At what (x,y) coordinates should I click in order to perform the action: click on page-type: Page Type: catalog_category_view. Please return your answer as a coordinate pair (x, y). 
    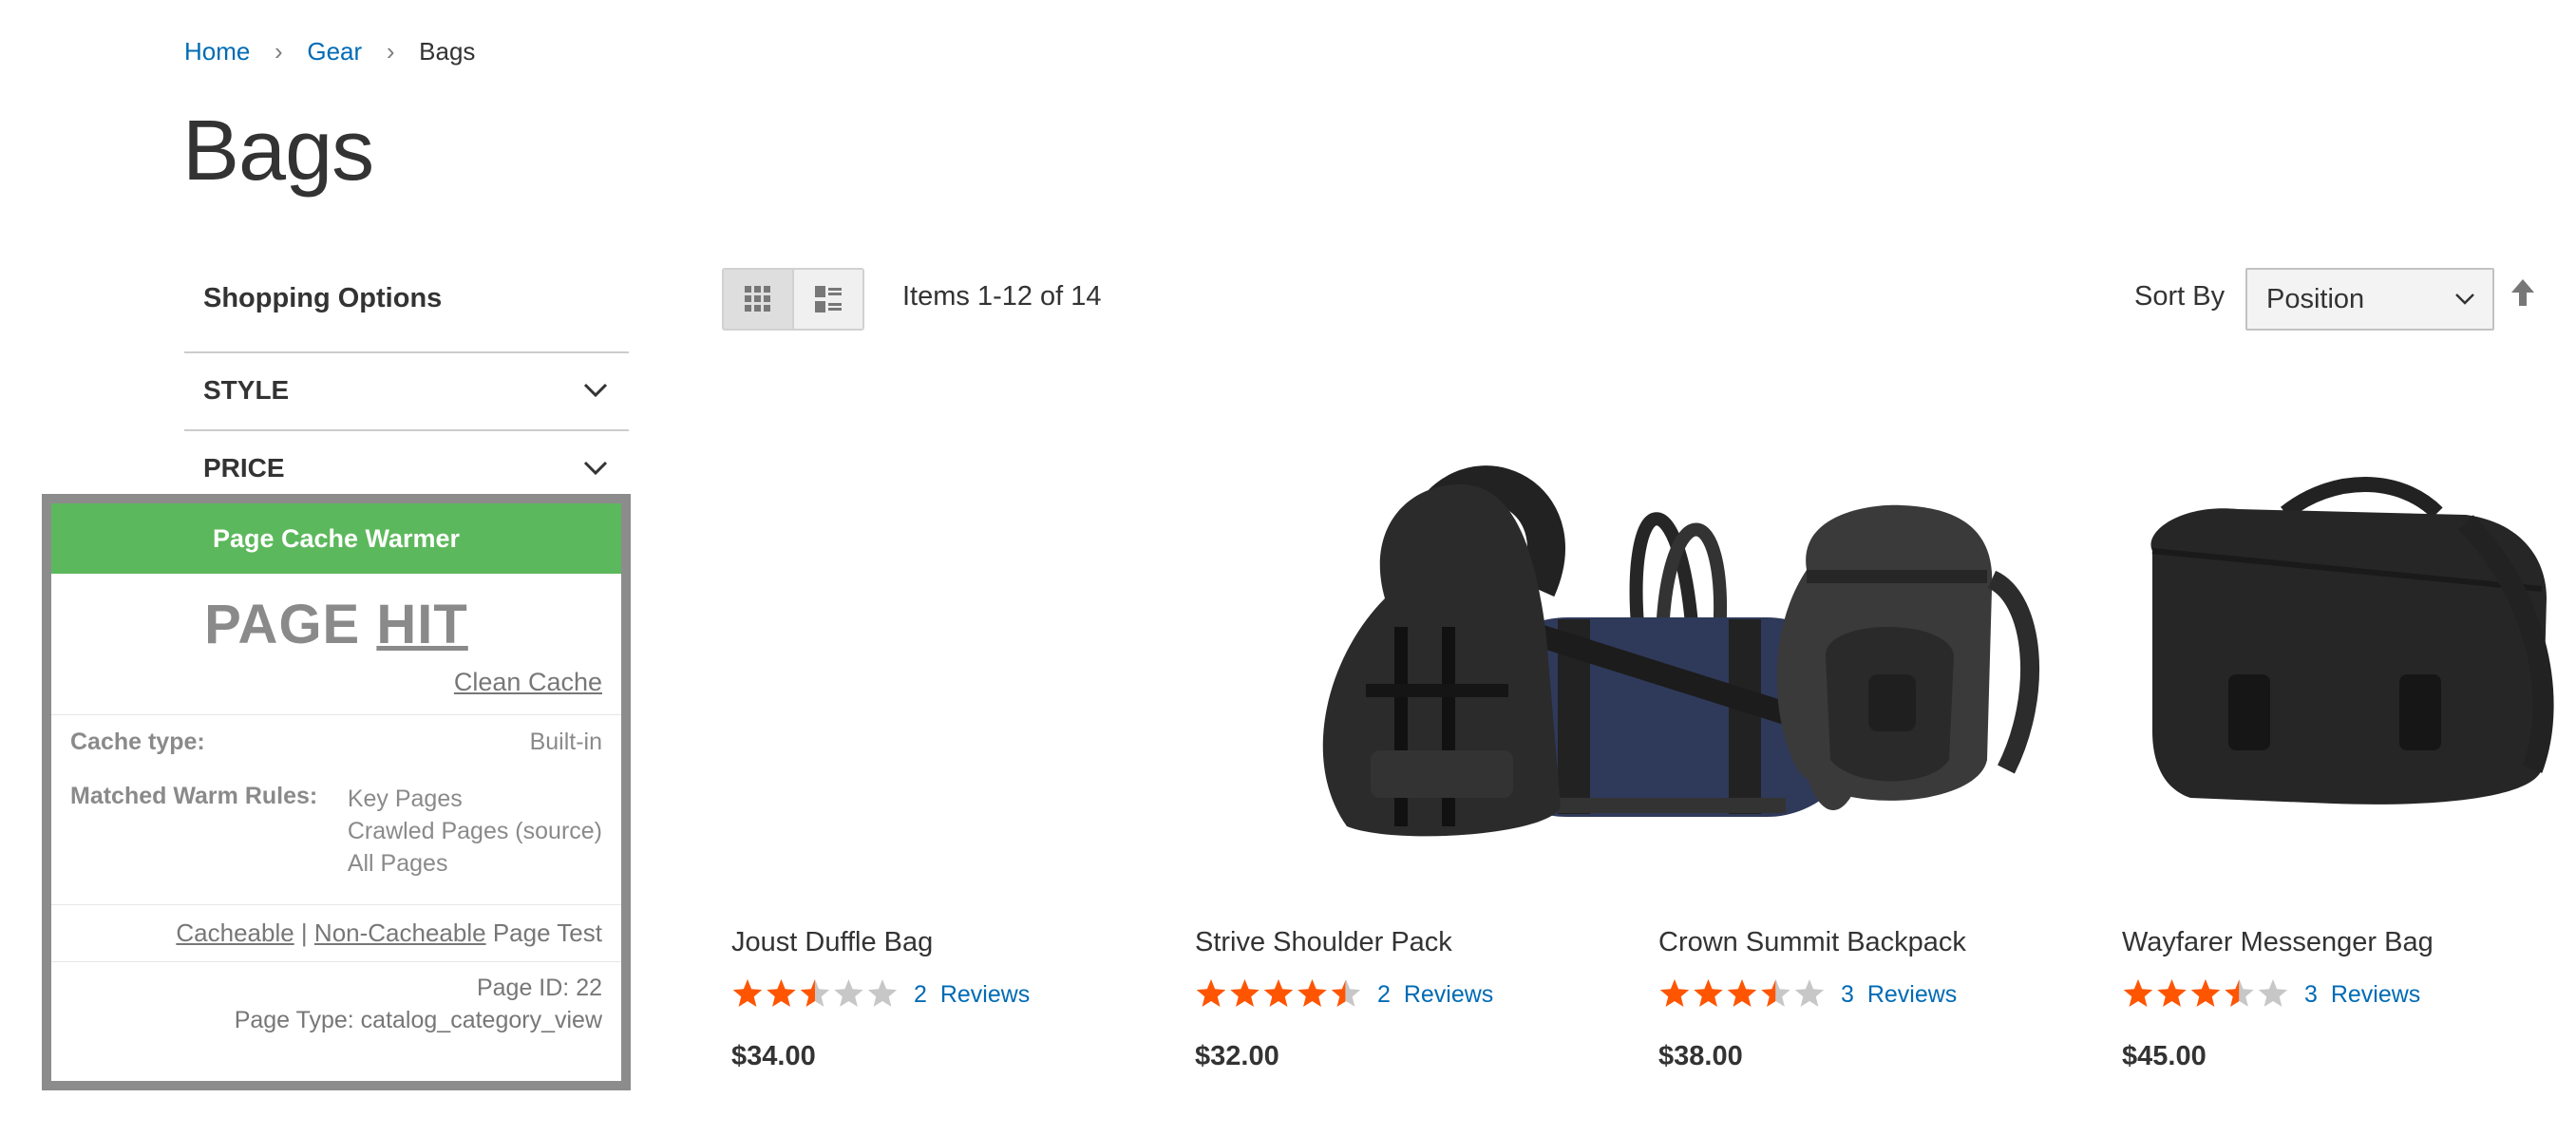
    Looking at the image, I should click on (418, 1020).